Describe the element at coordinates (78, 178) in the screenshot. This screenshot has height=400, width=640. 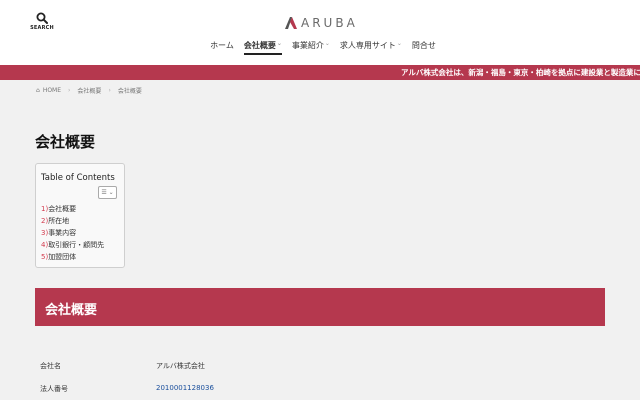
I see `toc-title: Table of Contents` at that location.